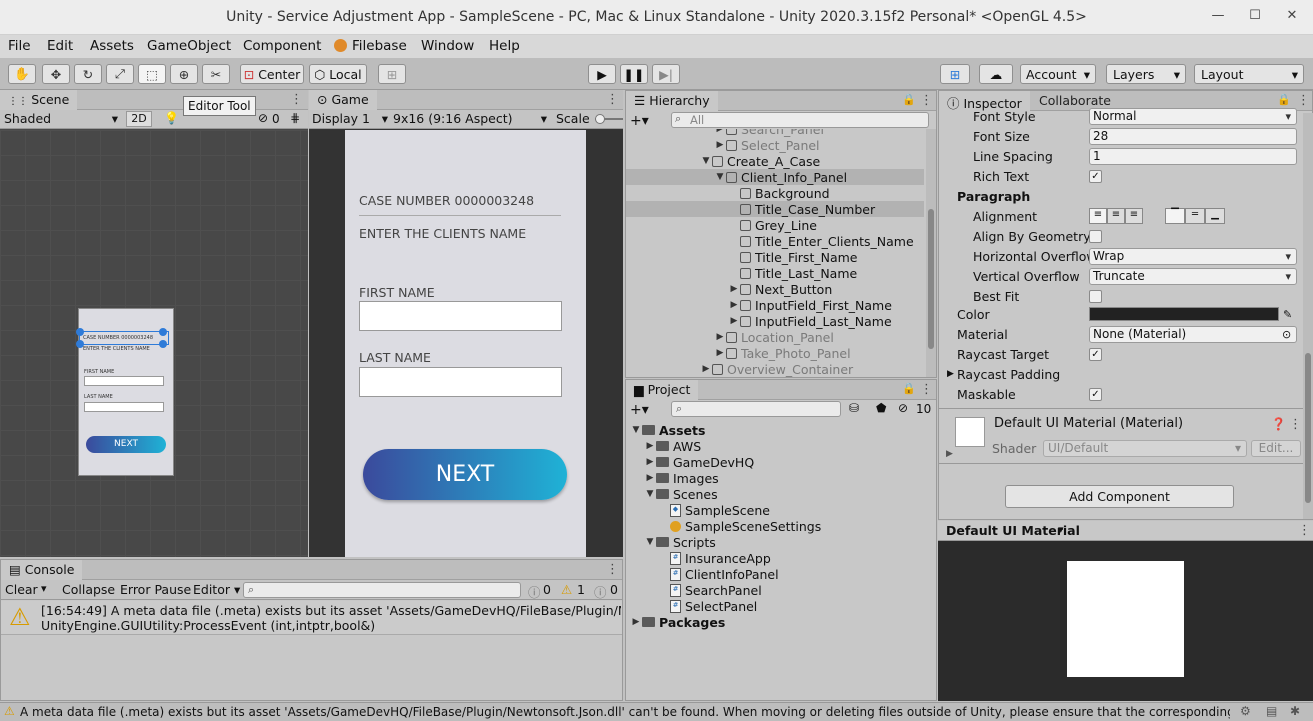  I want to click on last-name-input, so click(460, 382).